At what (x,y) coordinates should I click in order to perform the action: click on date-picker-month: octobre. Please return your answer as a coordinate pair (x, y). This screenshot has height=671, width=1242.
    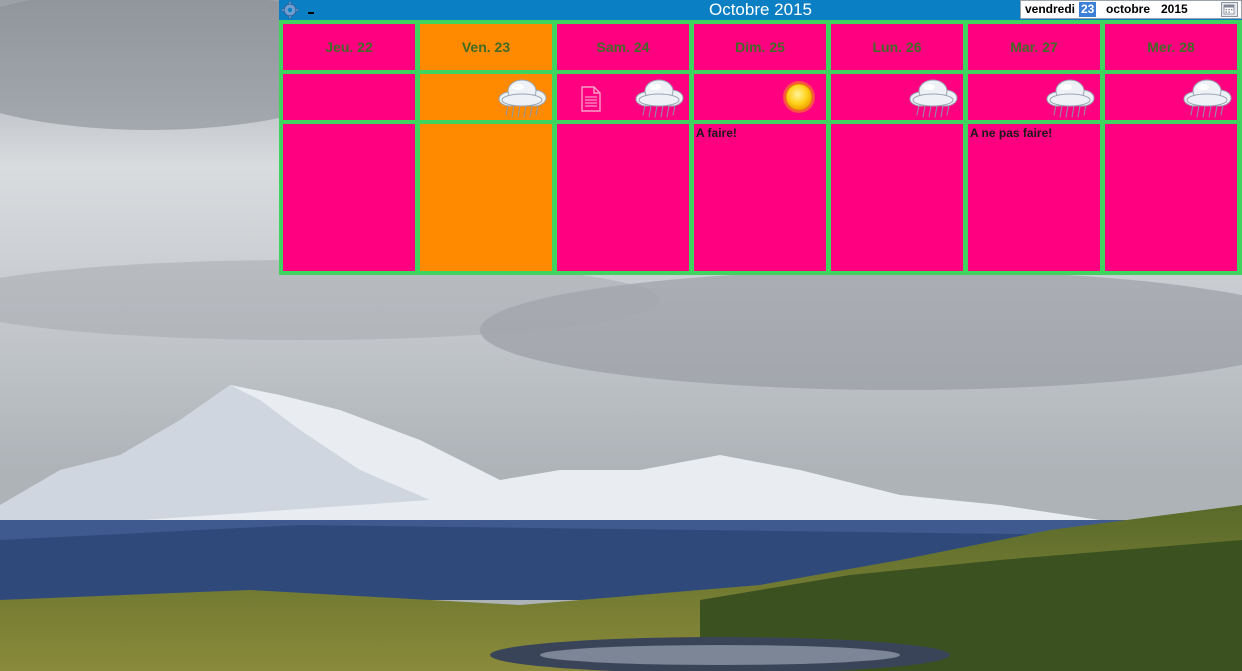
    Looking at the image, I should click on (1128, 9).